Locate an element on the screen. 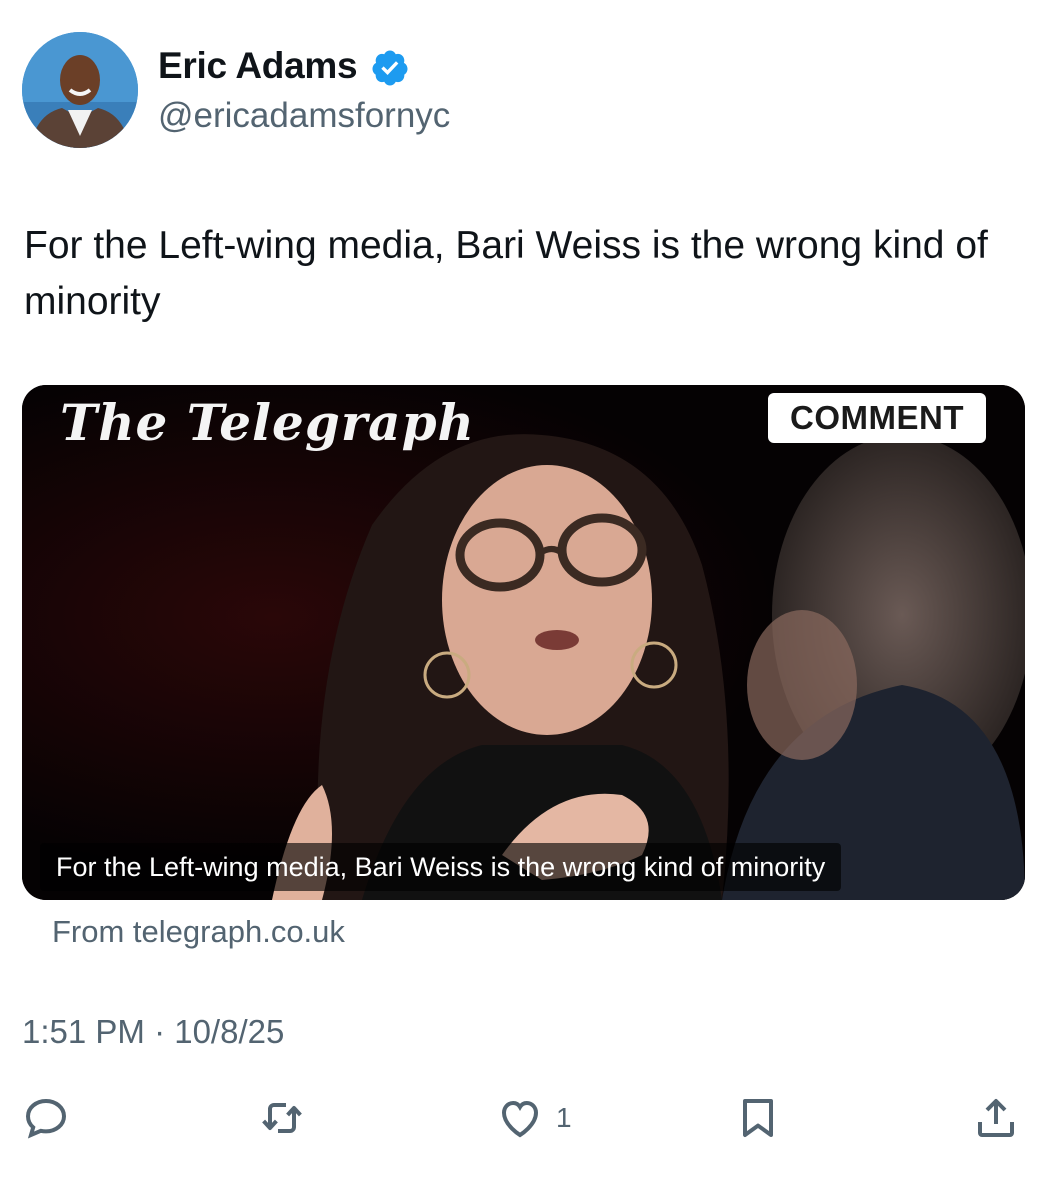 The height and width of the screenshot is (1200, 1047). retweet-icon is located at coordinates (282, 1118).